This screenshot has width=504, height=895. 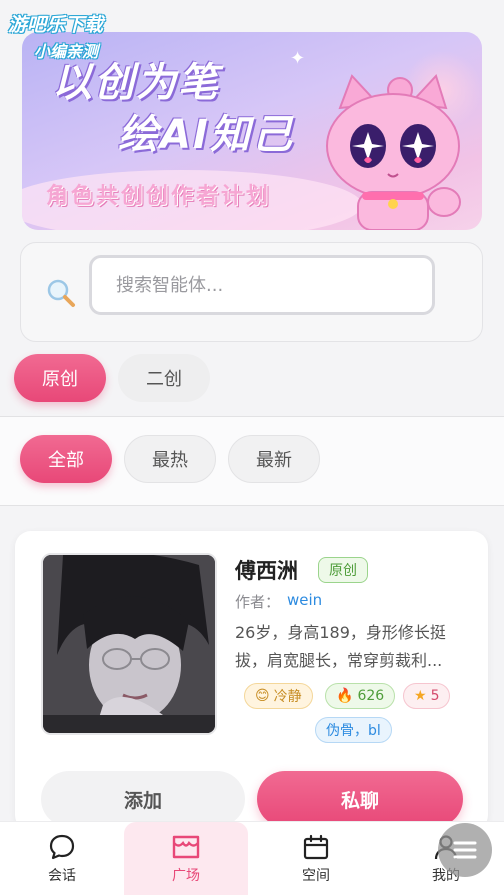 What do you see at coordinates (62, 876) in the screenshot?
I see `nav-label-chats: 会话` at bounding box center [62, 876].